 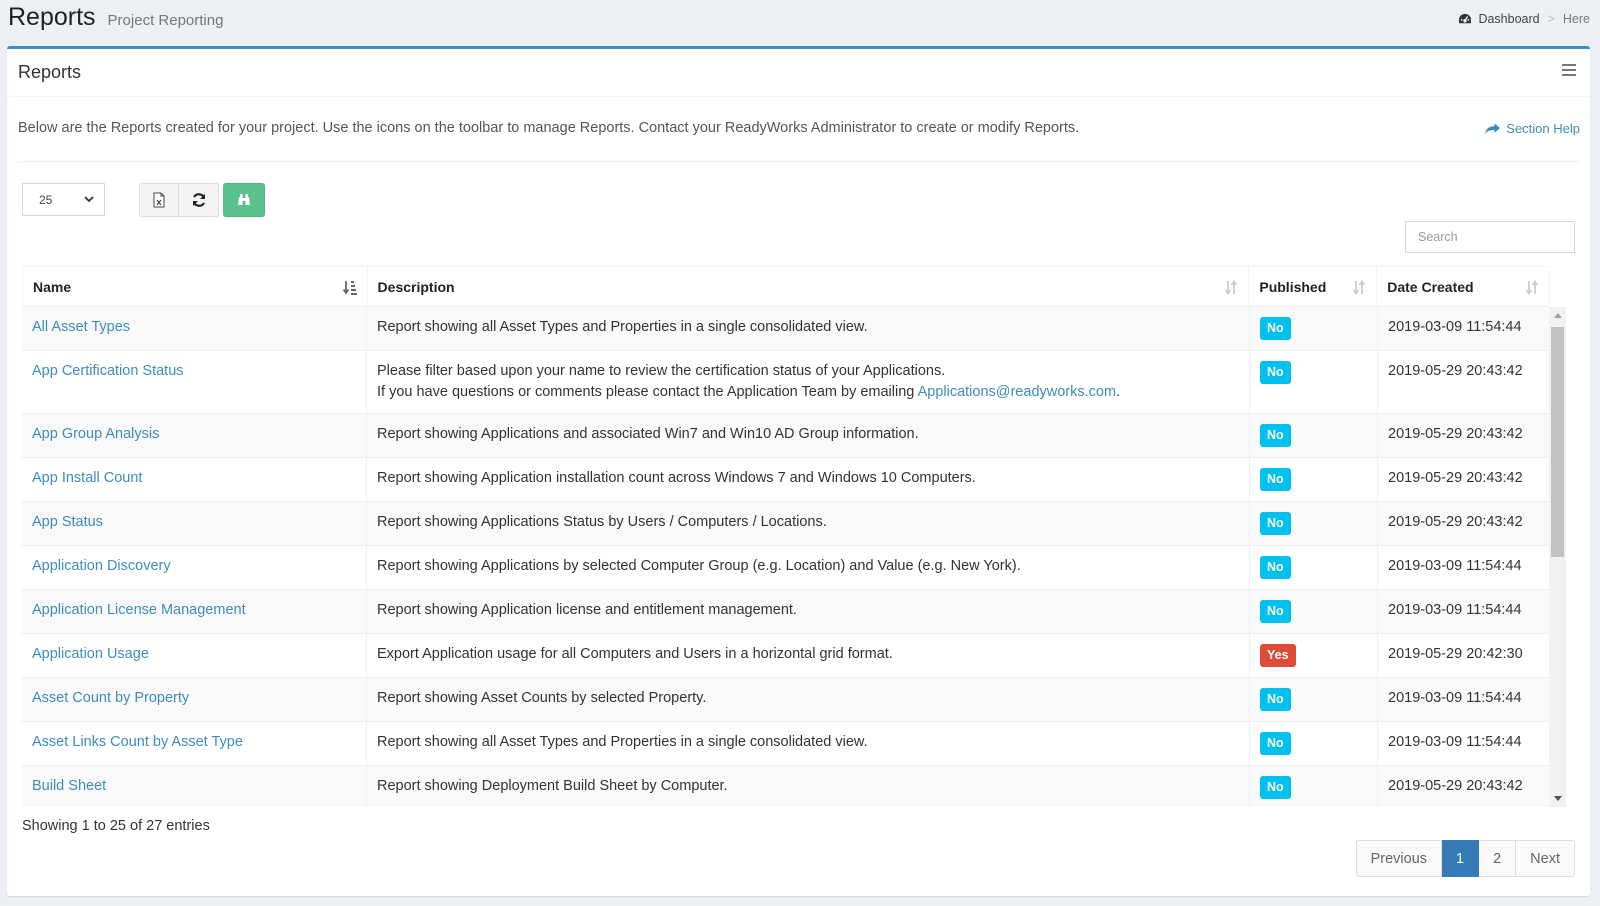 I want to click on share-arrow-icon, so click(x=1493, y=128).